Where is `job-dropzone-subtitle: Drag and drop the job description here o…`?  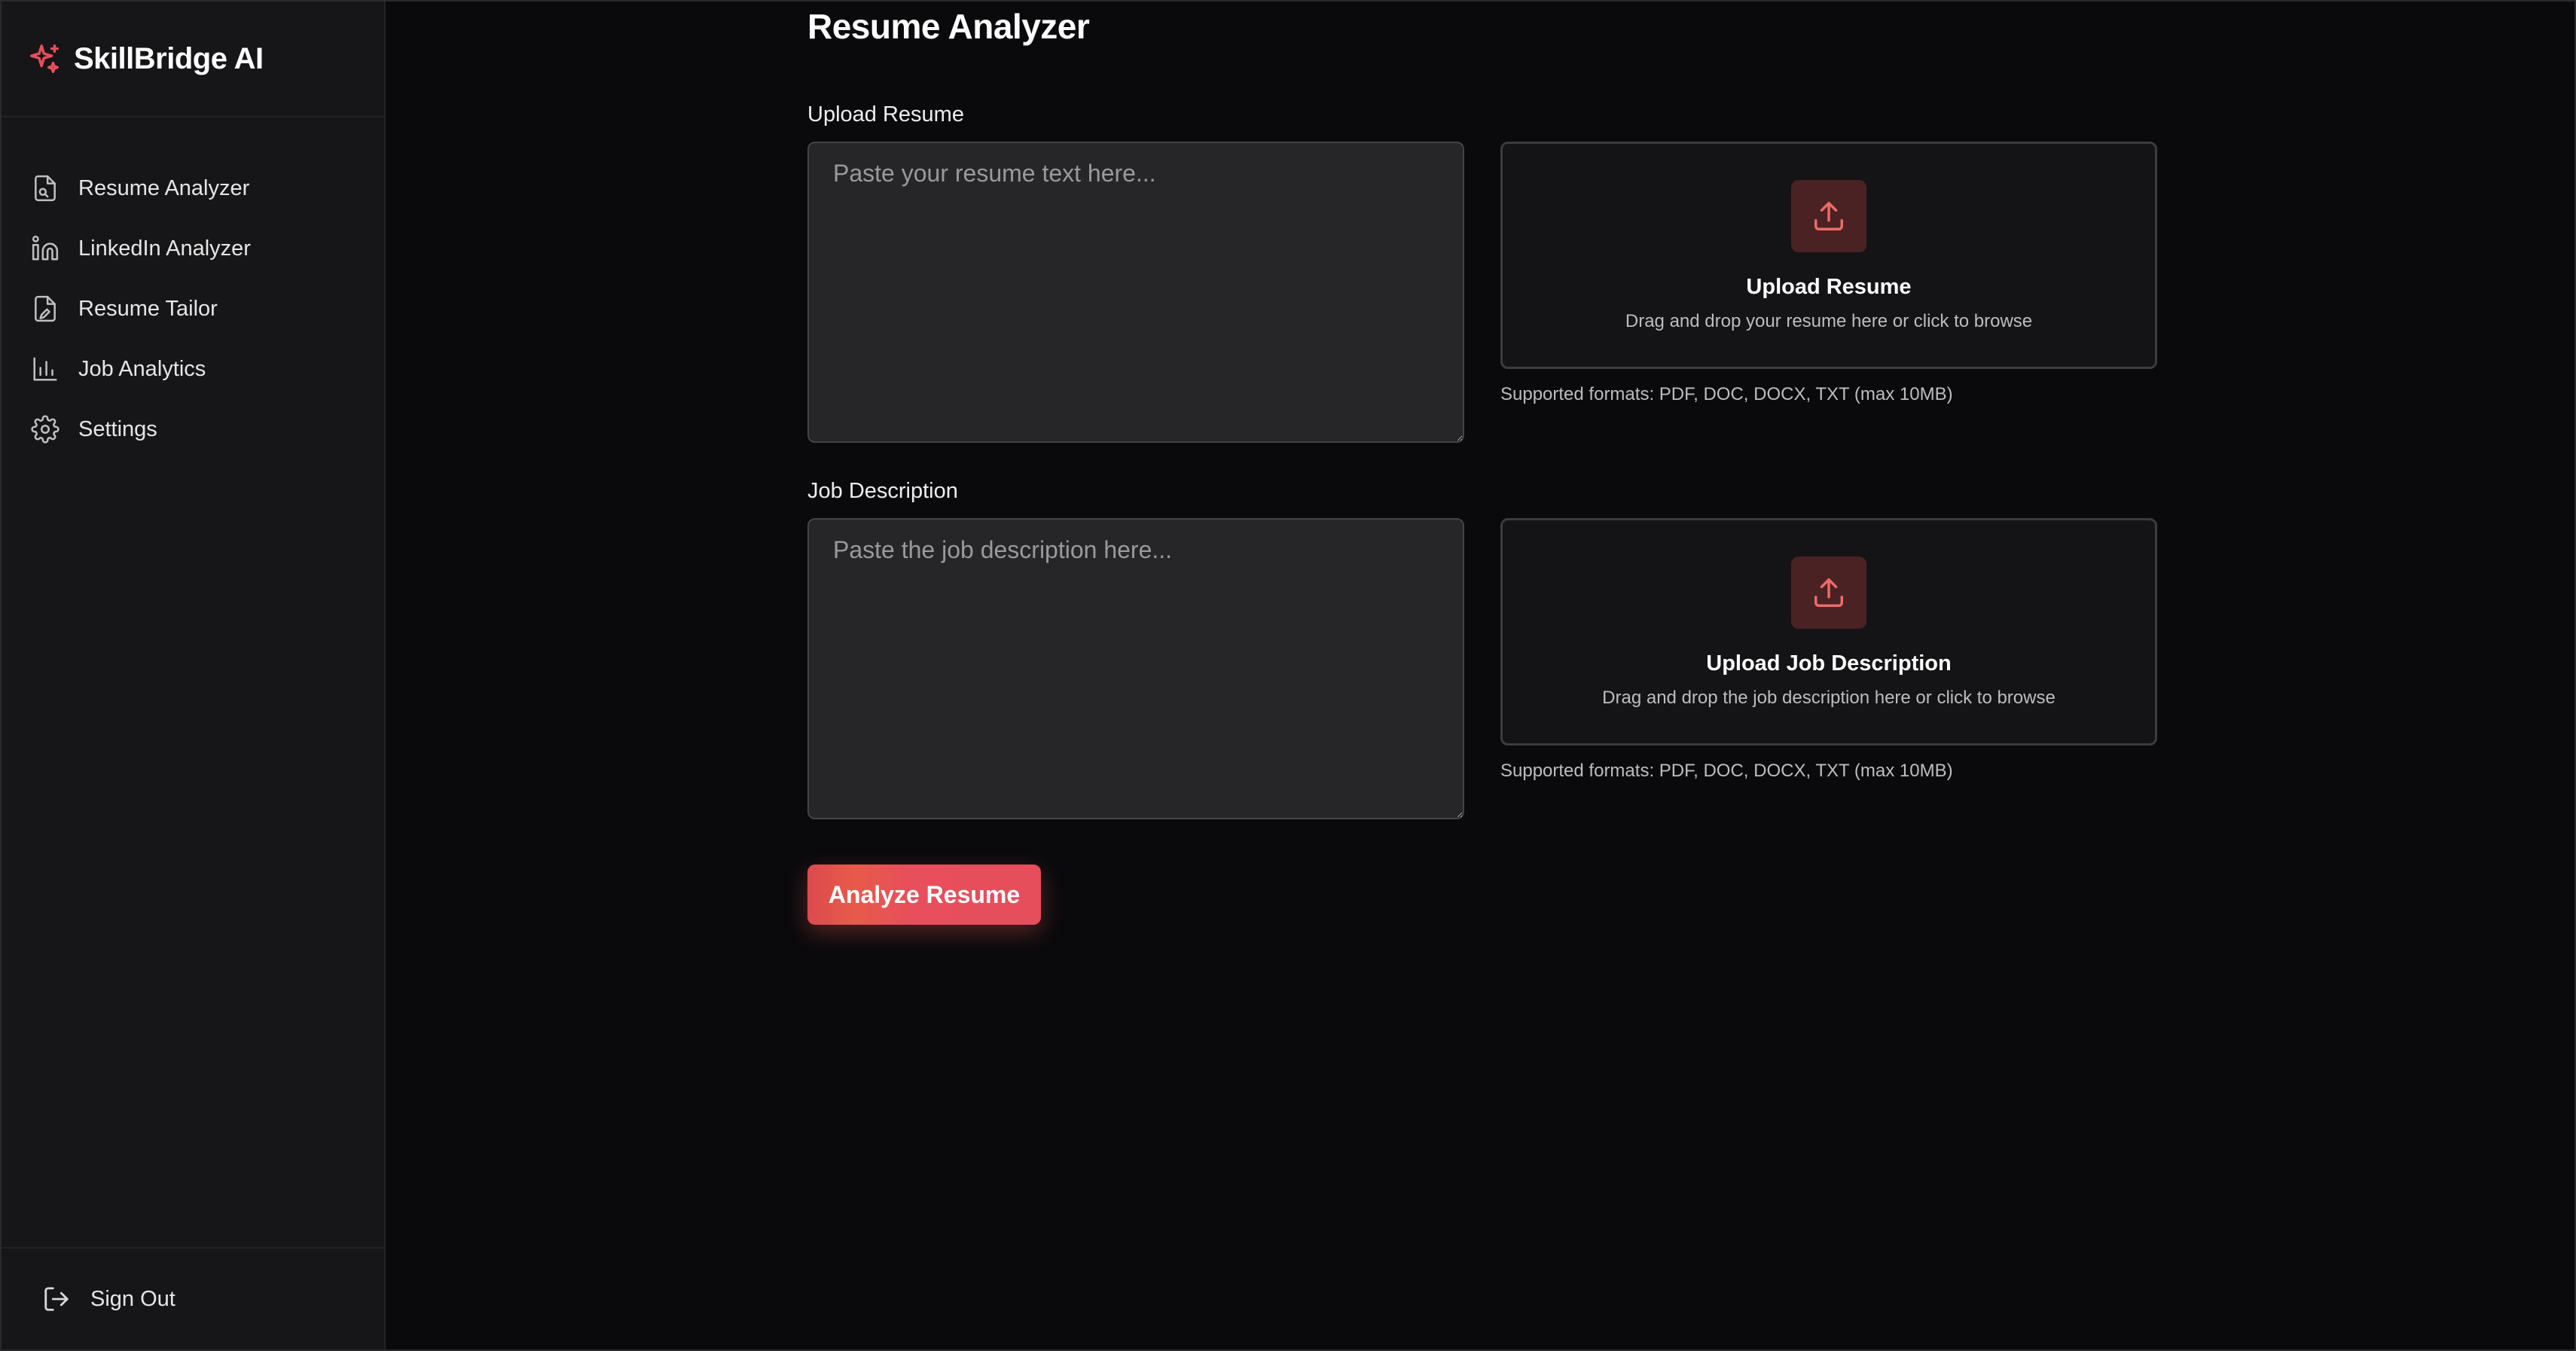
job-dropzone-subtitle: Drag and drop the job description here o… is located at coordinates (1829, 698).